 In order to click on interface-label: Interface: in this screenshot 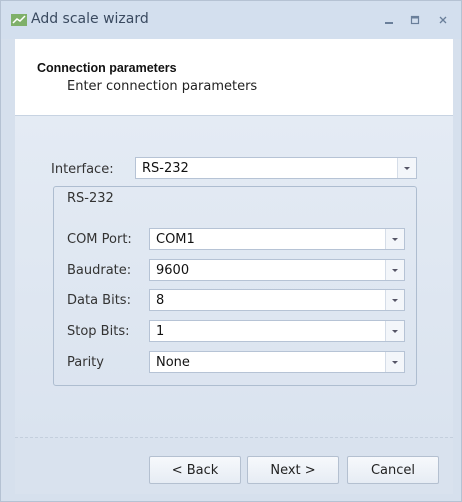, I will do `click(82, 169)`.